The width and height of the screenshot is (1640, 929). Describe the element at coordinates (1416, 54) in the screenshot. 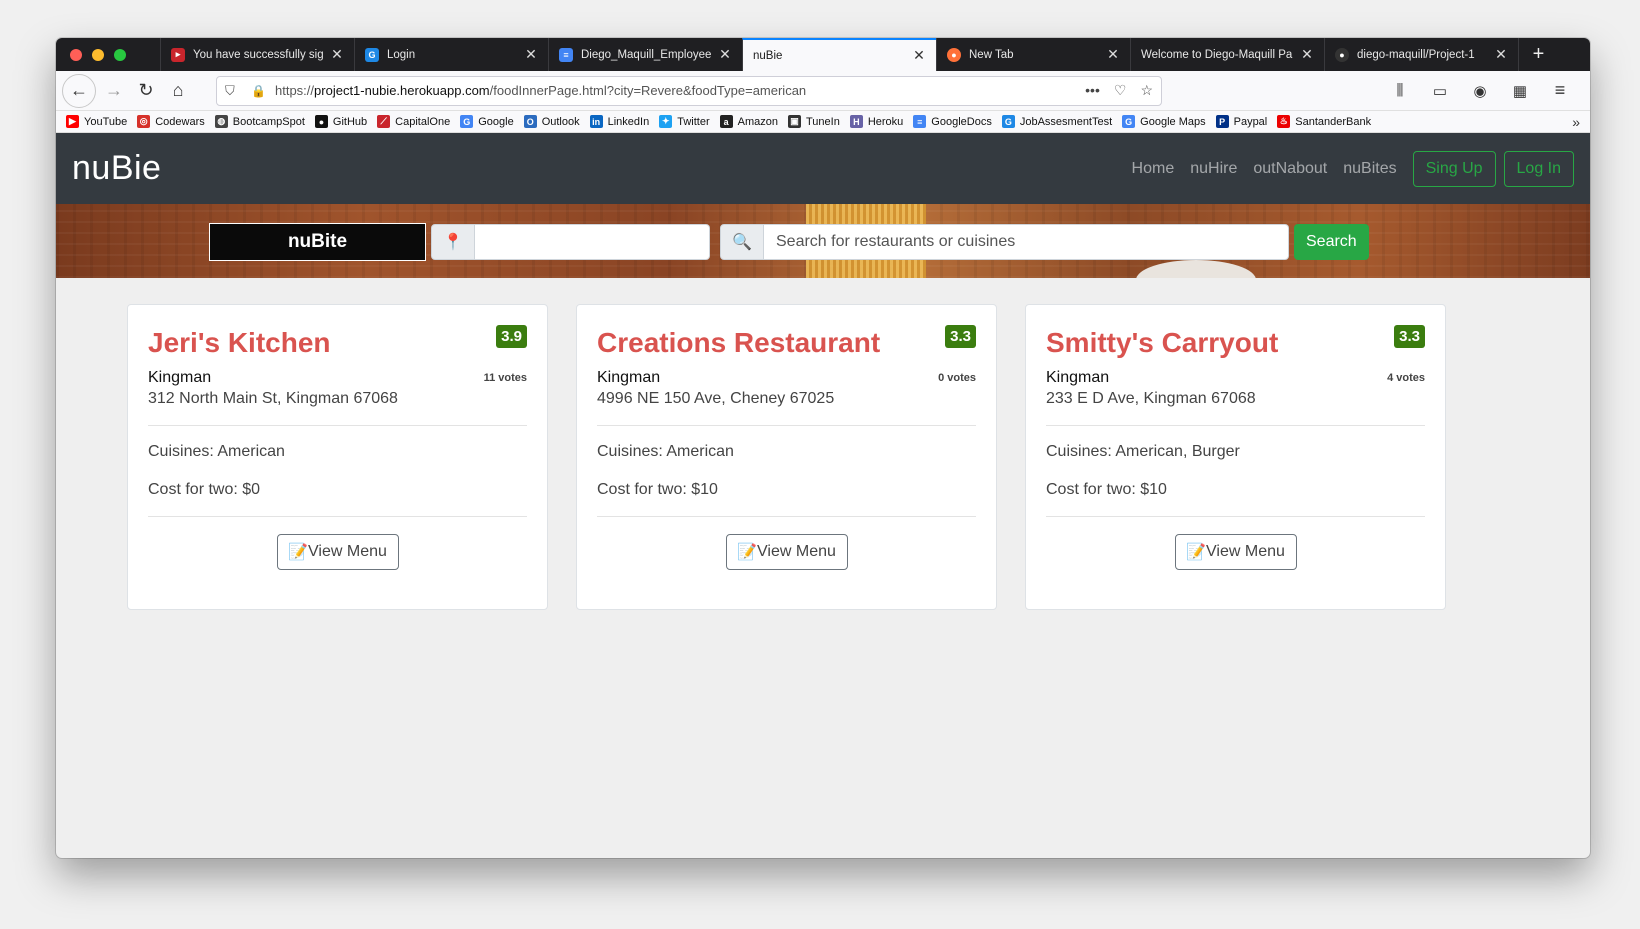

I see `tab-title: diego-maquill/Project-1` at that location.